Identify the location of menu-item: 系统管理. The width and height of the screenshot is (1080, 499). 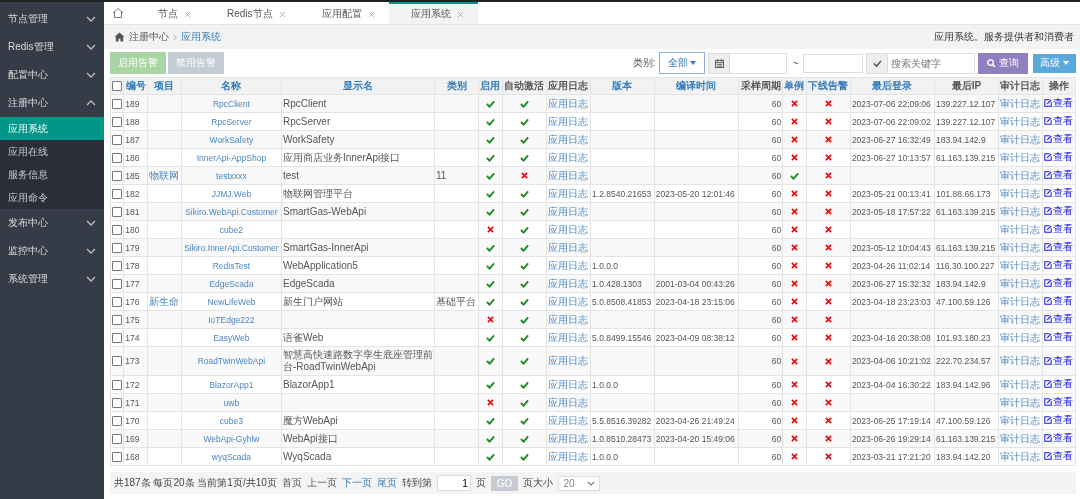
(52, 279).